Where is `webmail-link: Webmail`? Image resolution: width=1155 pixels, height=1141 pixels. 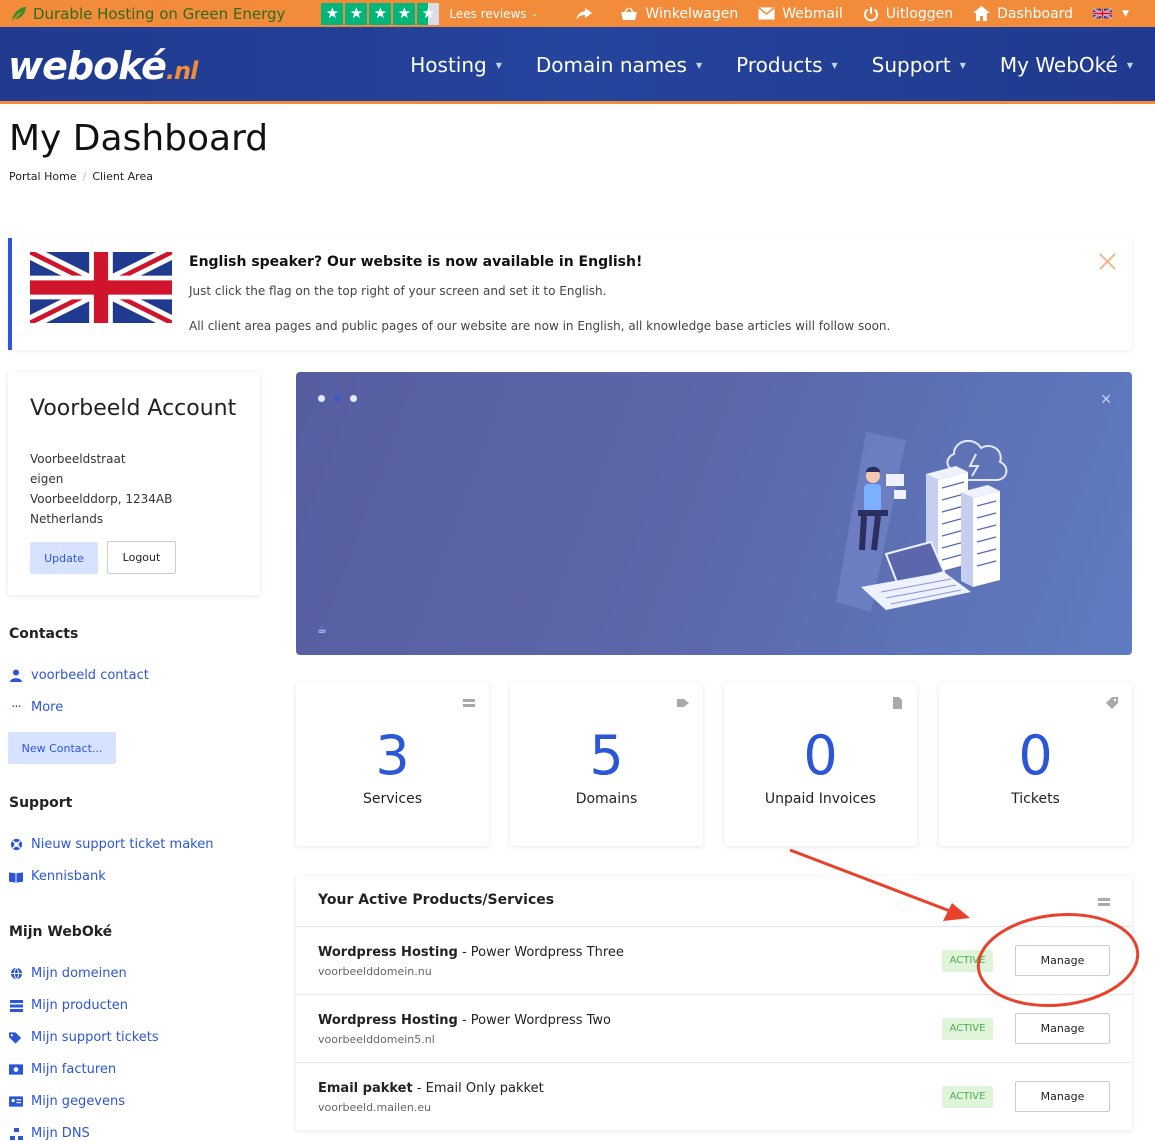 webmail-link: Webmail is located at coordinates (800, 14).